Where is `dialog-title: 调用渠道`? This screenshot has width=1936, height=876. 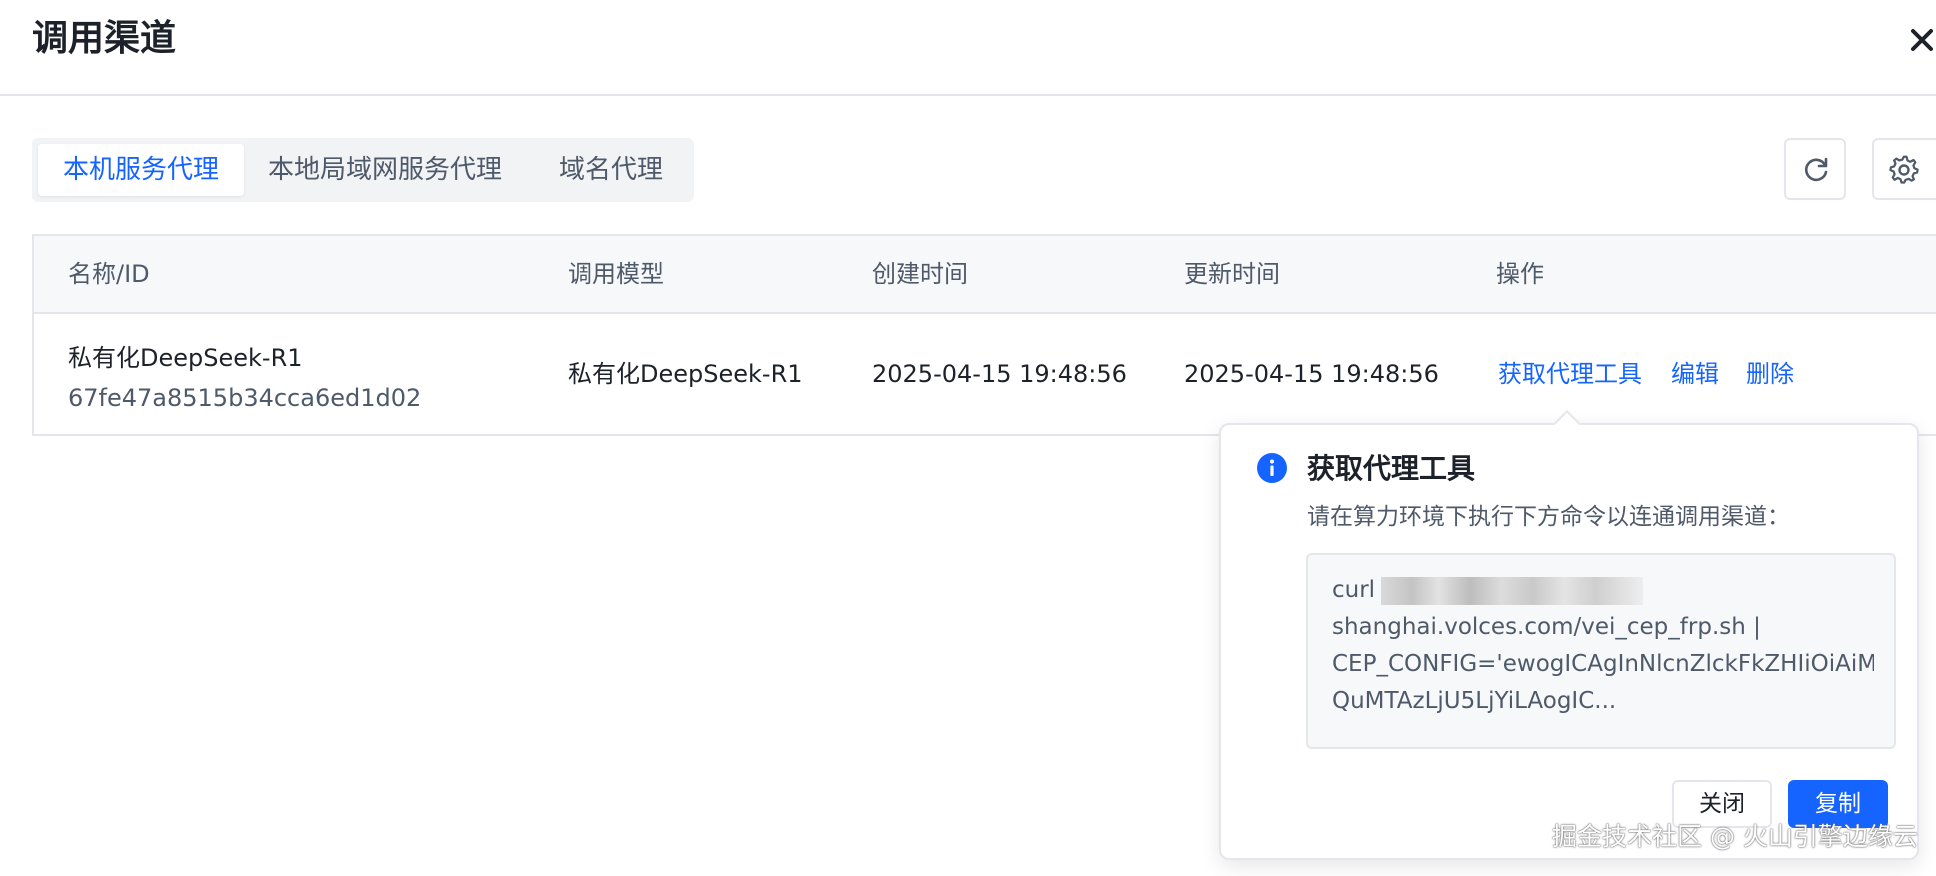 dialog-title: 调用渠道 is located at coordinates (104, 38).